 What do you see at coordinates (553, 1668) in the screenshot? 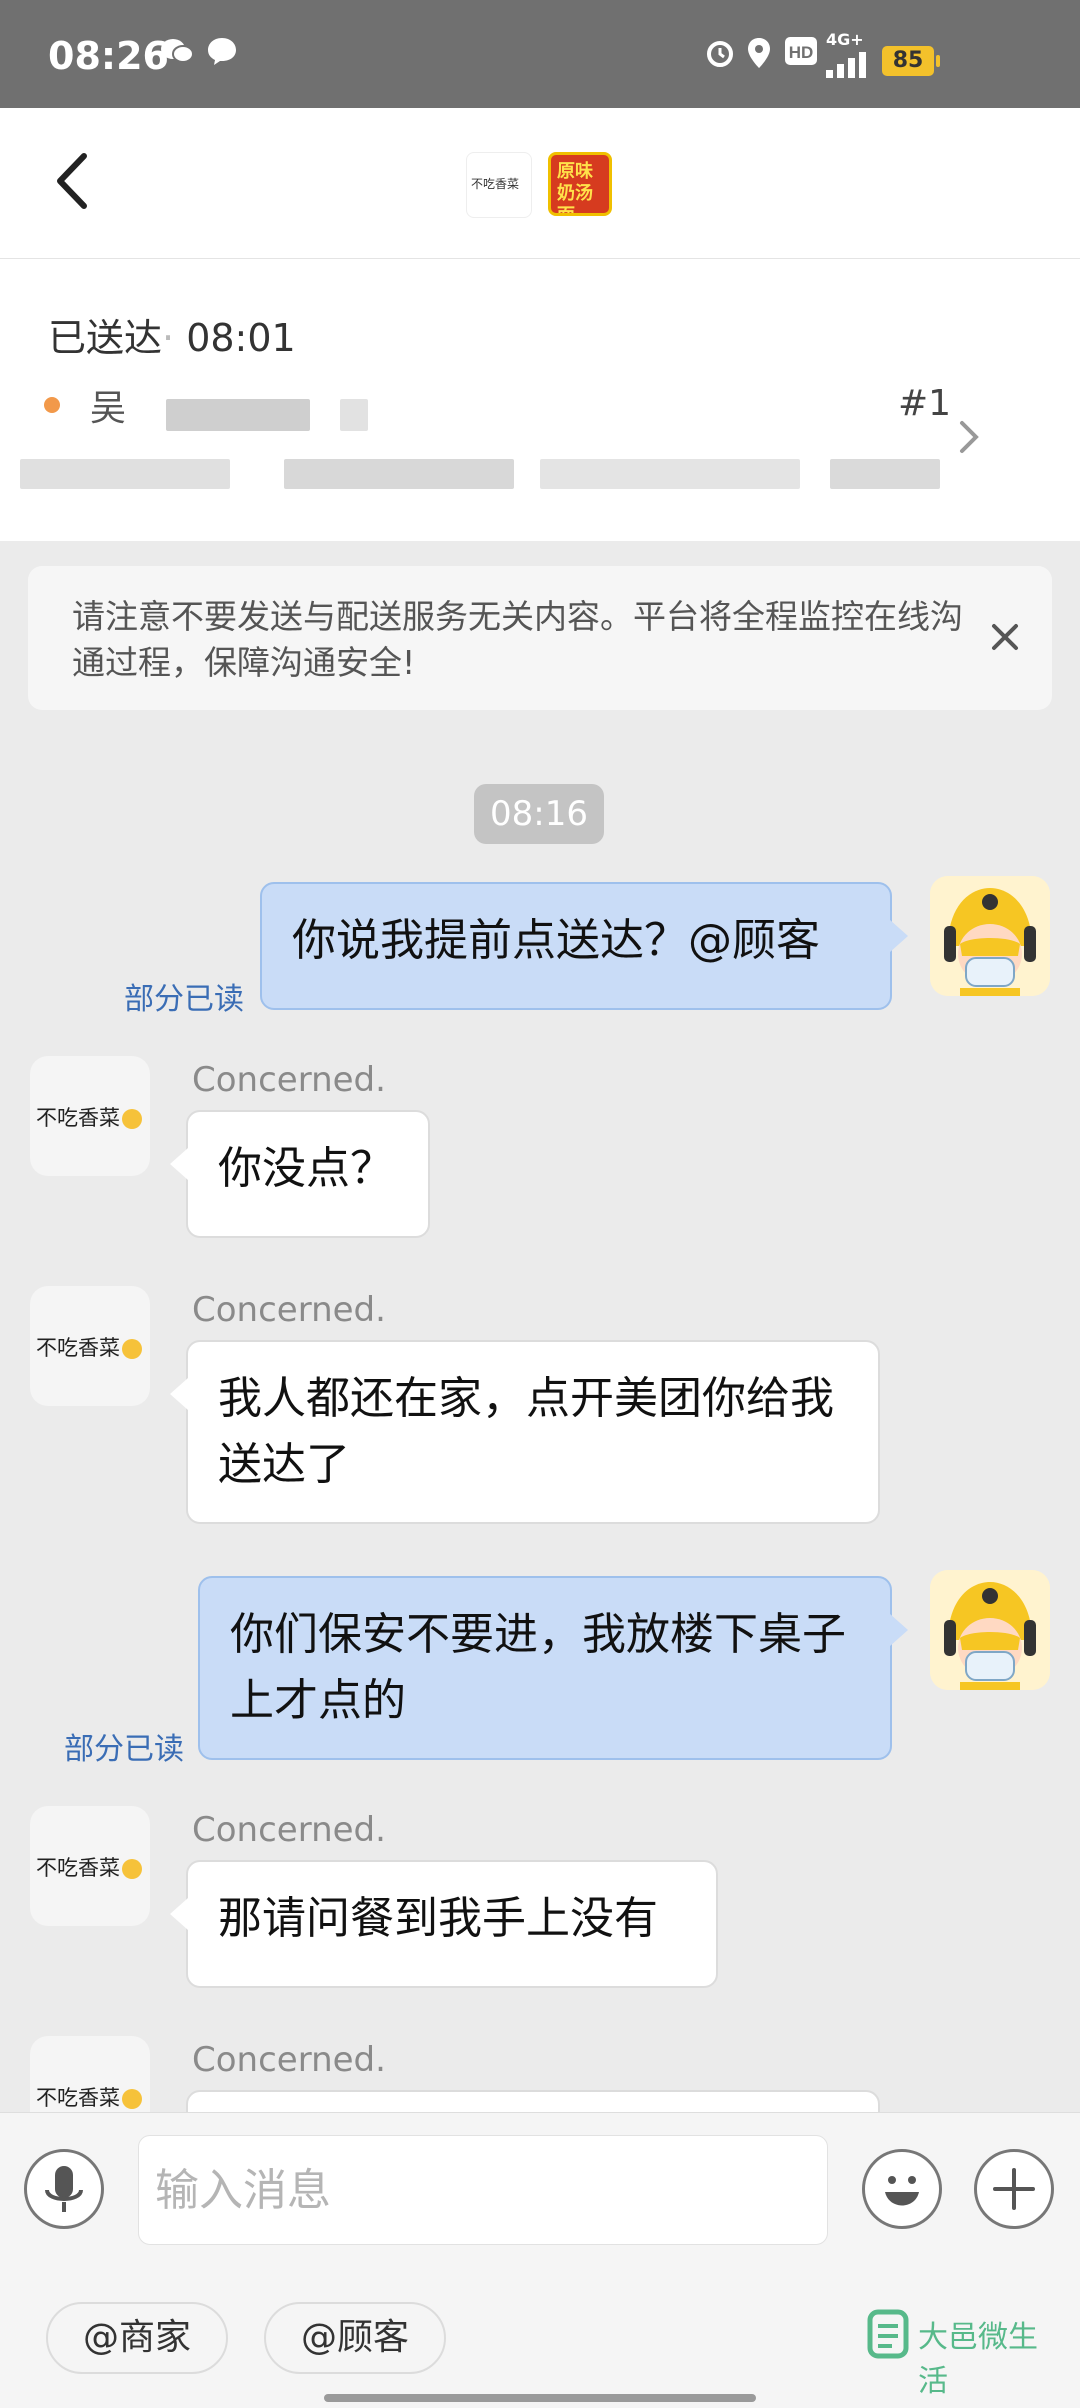
I see `message-bubble-outgoing: 你们保安不要进，我放楼下桌子上才点的` at bounding box center [553, 1668].